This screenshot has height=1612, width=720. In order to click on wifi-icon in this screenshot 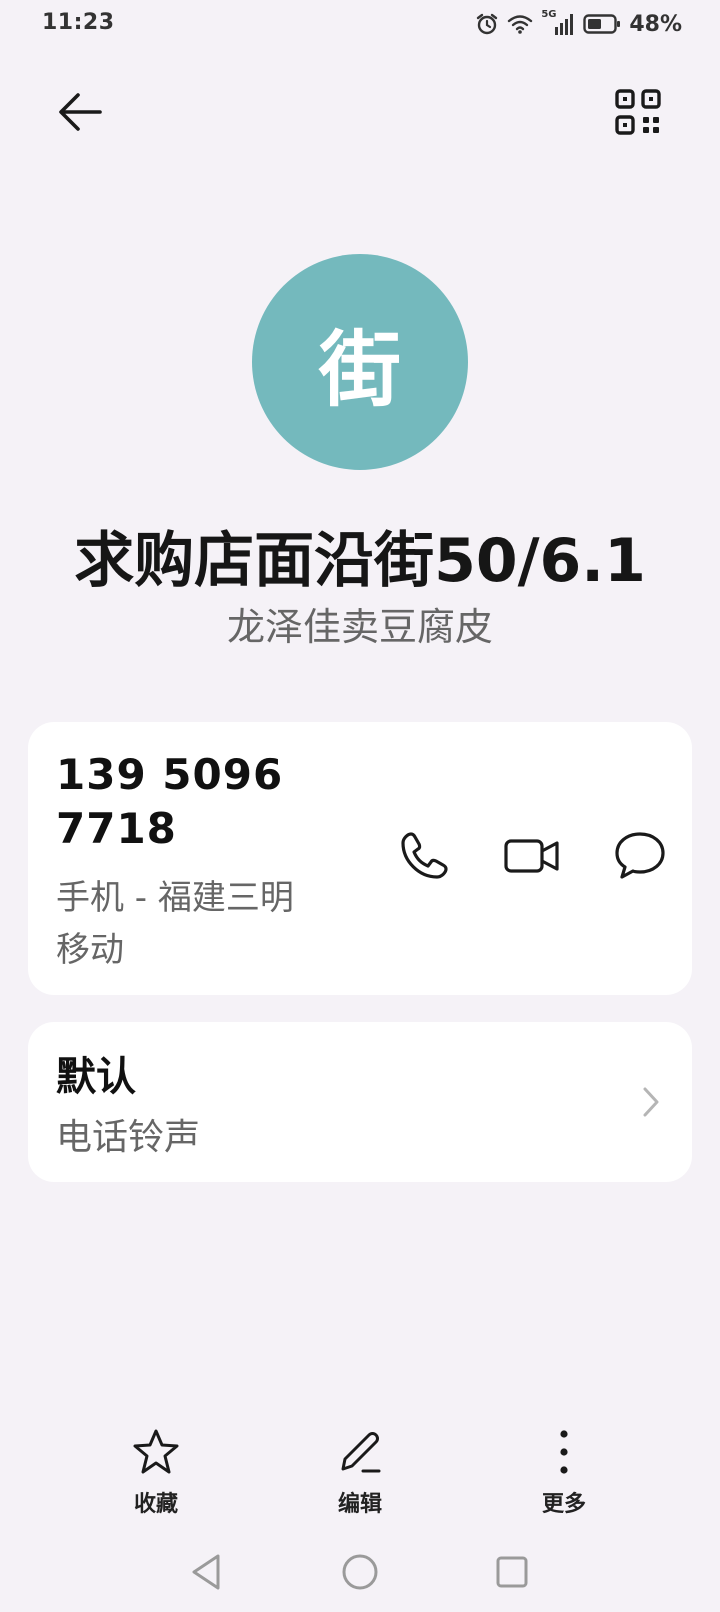, I will do `click(520, 24)`.